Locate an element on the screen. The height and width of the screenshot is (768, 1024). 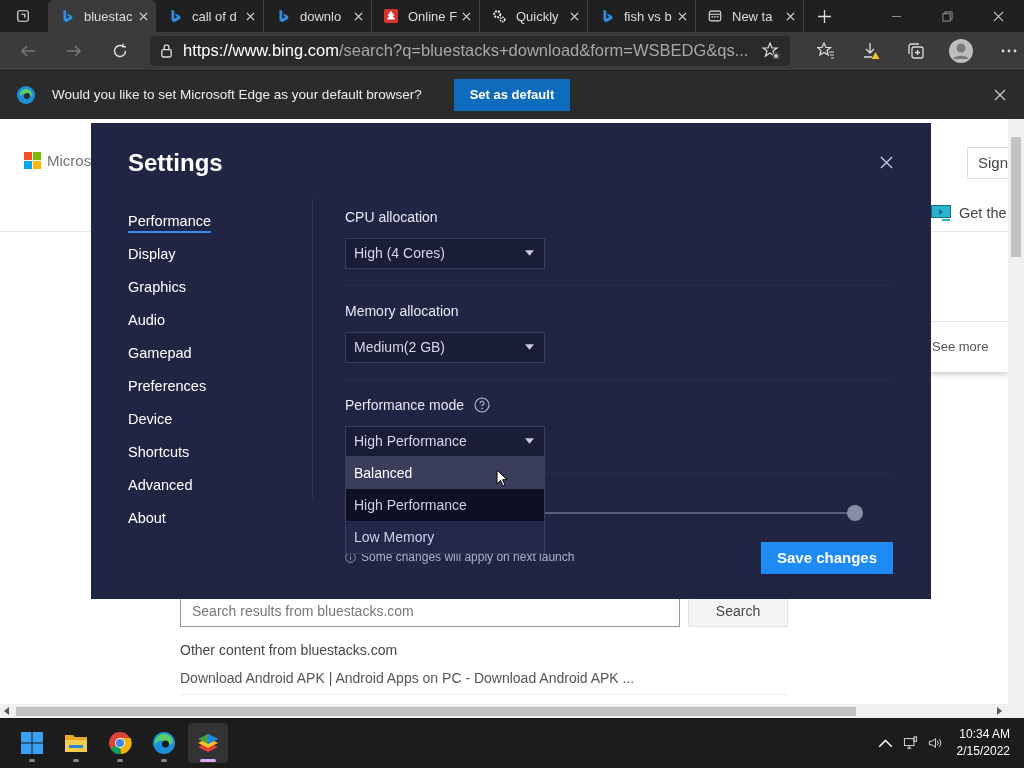
dropdown-option: Balanced is located at coordinates (445, 472).